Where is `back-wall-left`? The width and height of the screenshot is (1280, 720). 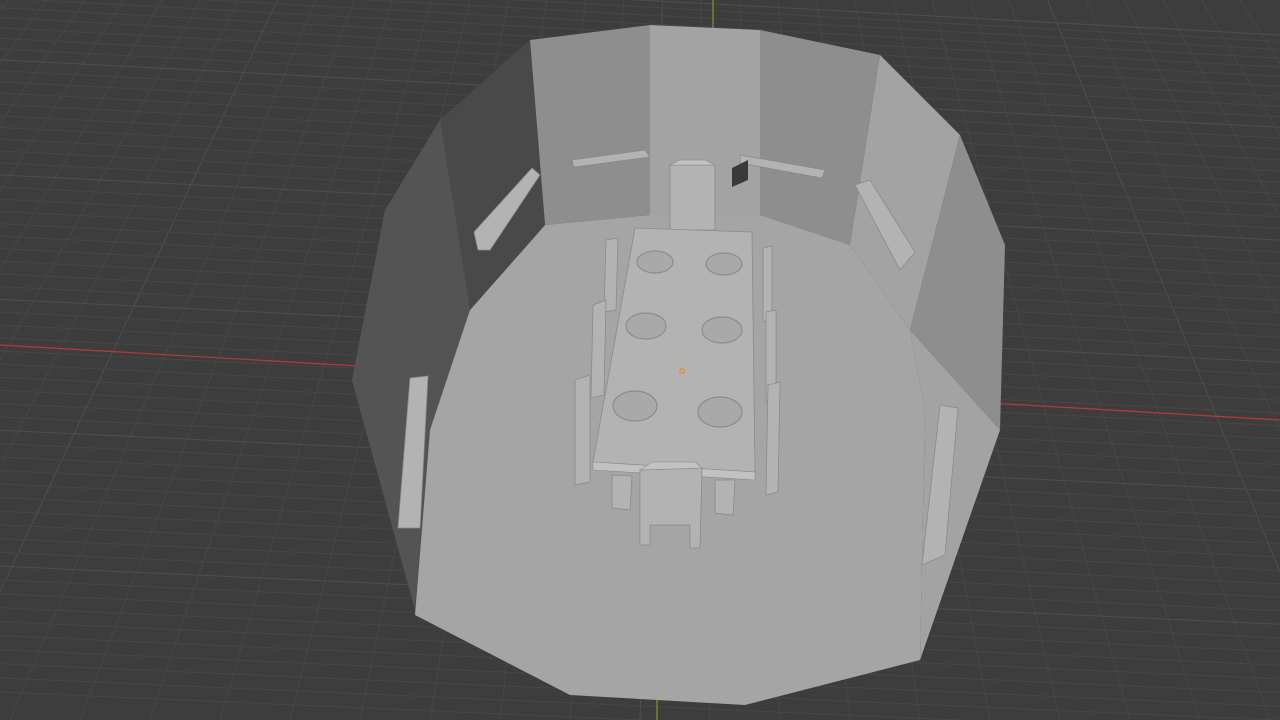 back-wall-left is located at coordinates (590, 125).